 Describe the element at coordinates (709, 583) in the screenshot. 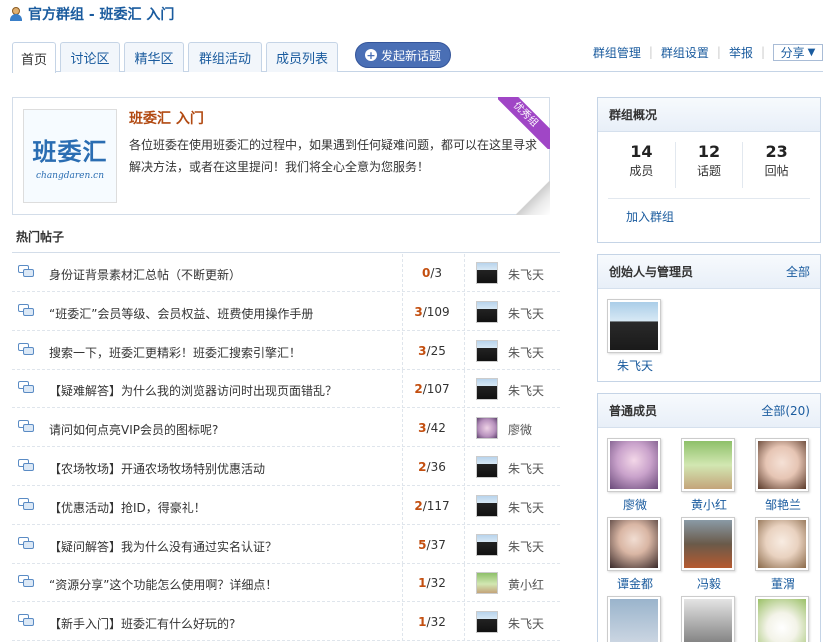

I see `member-name: 冯毅` at that location.